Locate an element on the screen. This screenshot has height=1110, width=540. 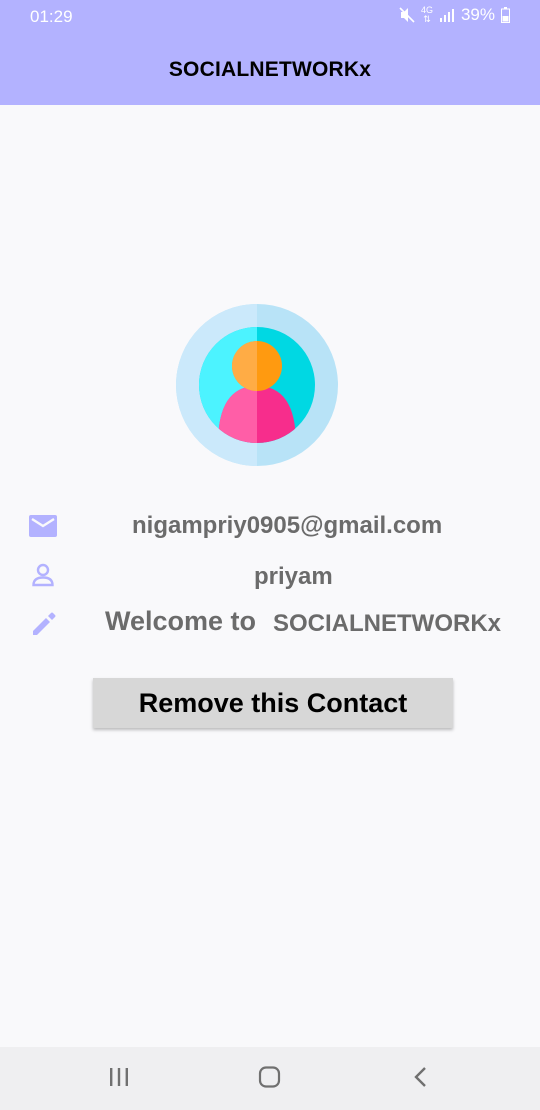
status-time: 01:29 is located at coordinates (51, 16).